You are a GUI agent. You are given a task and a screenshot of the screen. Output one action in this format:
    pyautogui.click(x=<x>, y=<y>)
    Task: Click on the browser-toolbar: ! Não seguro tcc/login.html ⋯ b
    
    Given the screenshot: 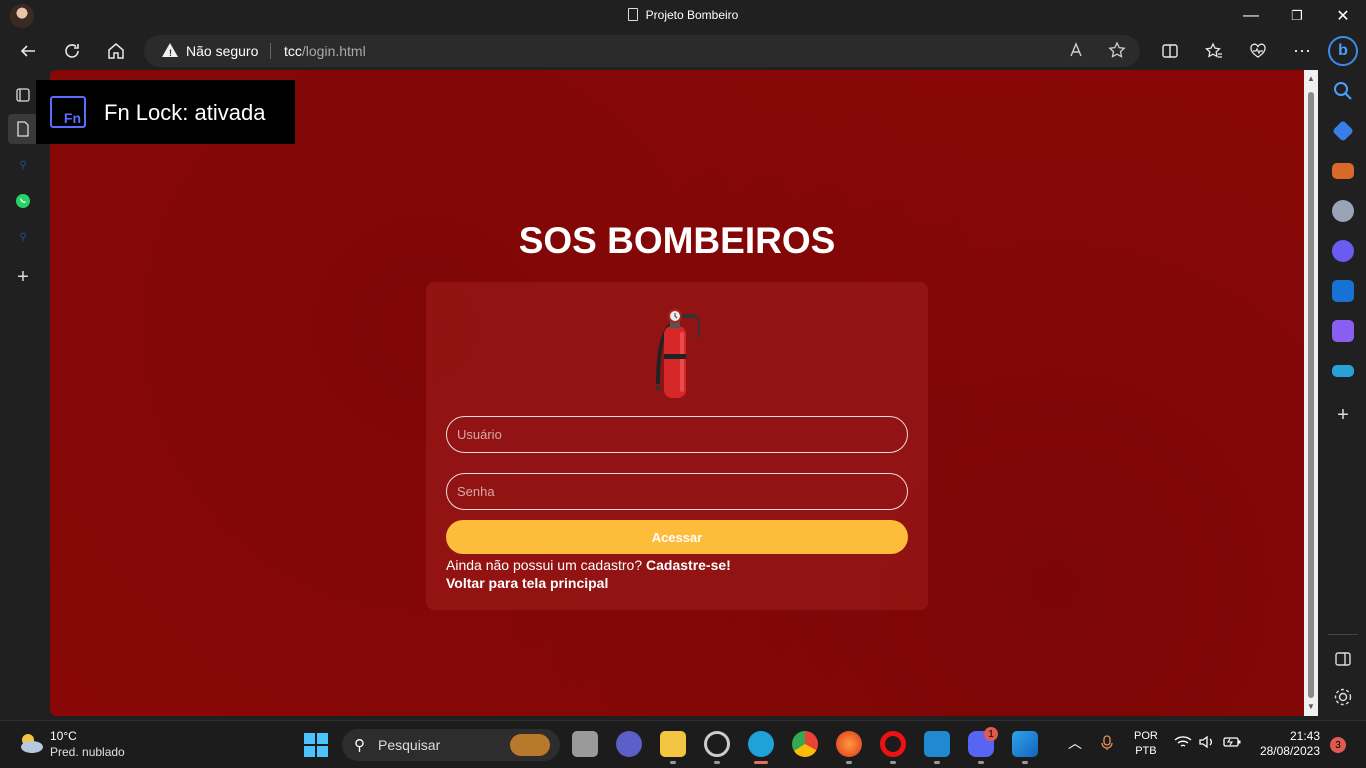 What is the action you would take?
    pyautogui.click(x=683, y=51)
    